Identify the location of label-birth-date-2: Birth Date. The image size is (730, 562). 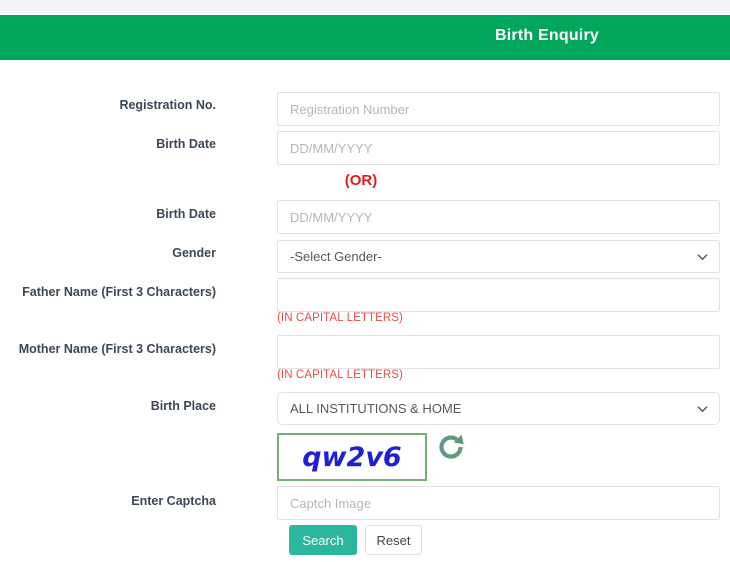
(186, 214).